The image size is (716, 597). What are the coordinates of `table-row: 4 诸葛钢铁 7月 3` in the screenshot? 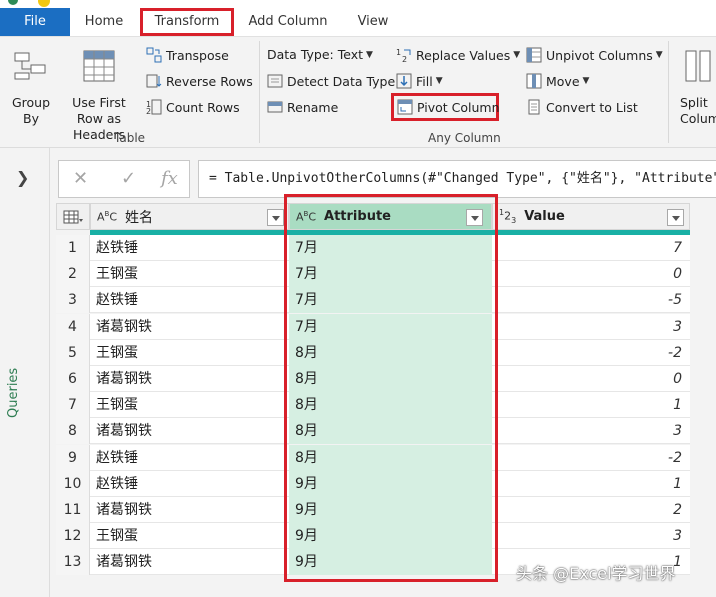 It's located at (373, 326).